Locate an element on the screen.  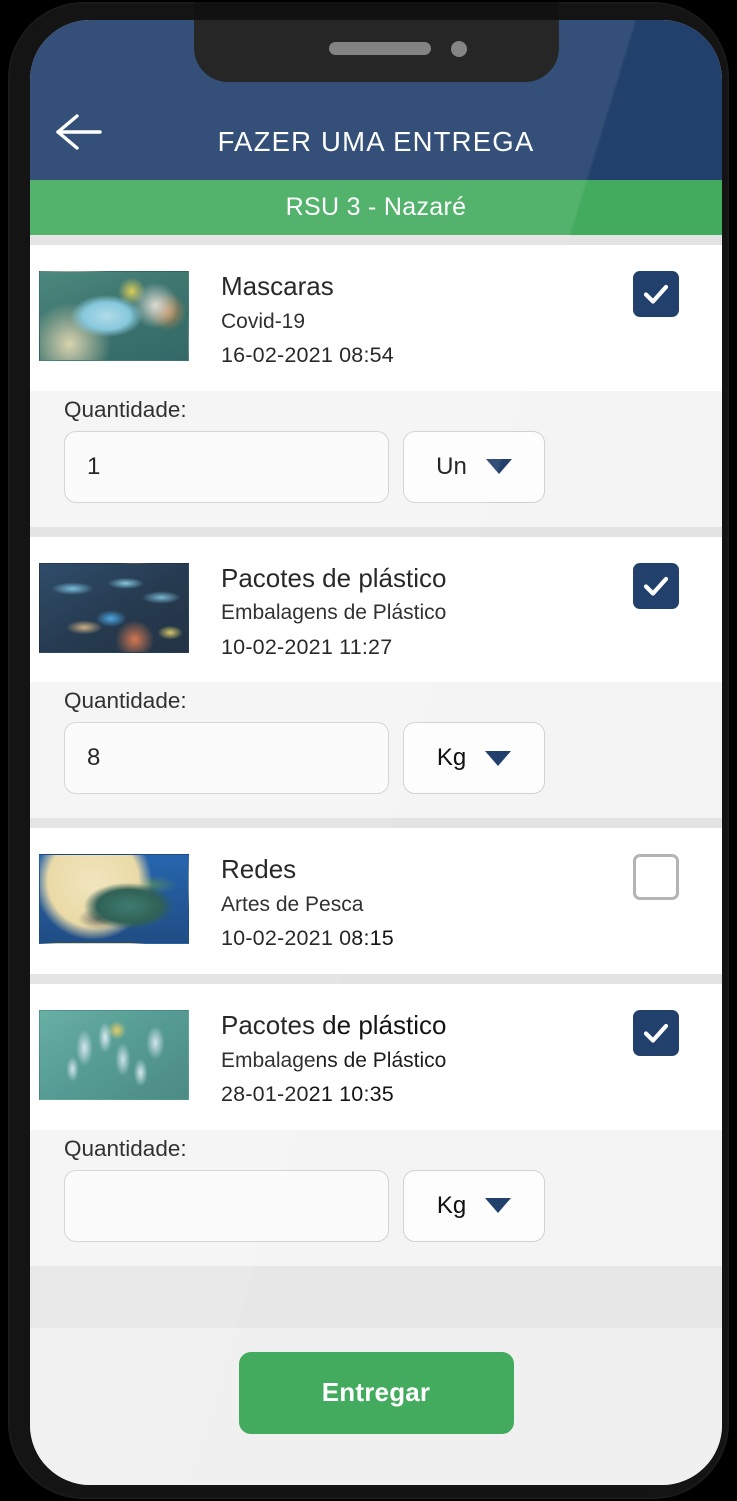
list-item: Mascaras Covid-19 16-02-2021 08:54 is located at coordinates (376, 318).